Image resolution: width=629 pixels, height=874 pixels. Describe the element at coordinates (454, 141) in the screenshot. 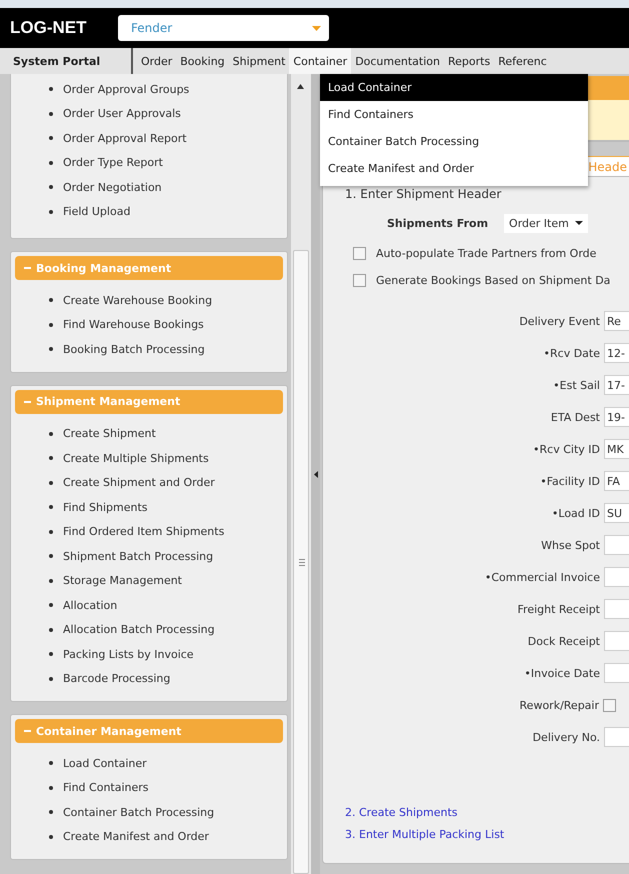

I see `dropdown-item: Container Batch Processing` at that location.